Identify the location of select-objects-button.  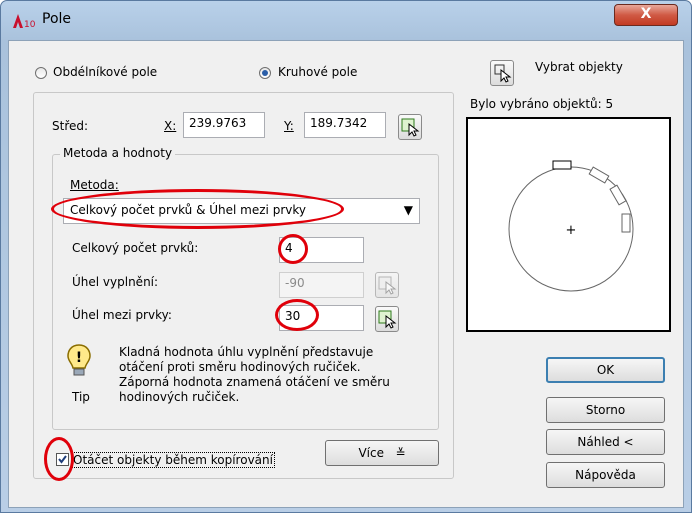
(502, 73).